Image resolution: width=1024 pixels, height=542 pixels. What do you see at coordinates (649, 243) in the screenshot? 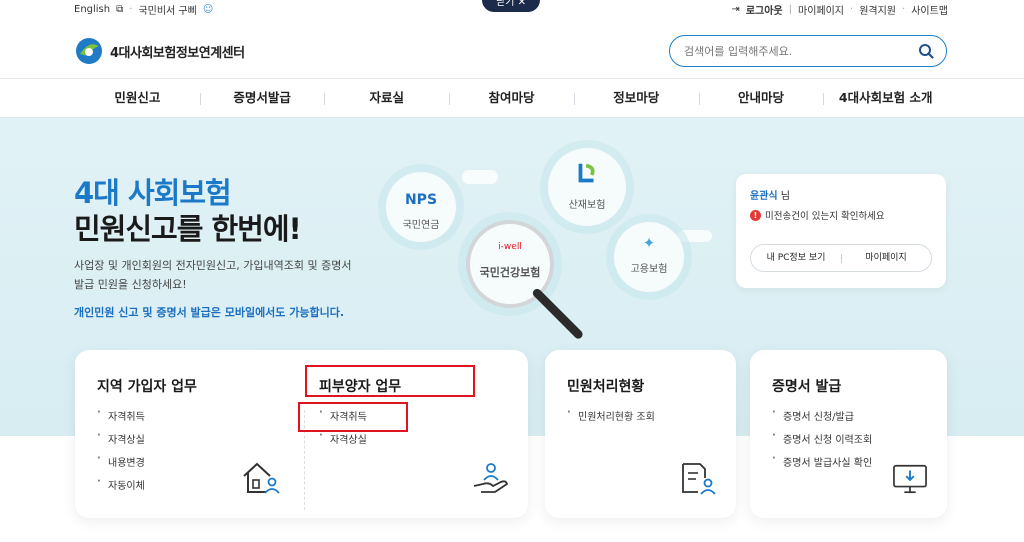
I see `ei-logo-icon: ✦` at bounding box center [649, 243].